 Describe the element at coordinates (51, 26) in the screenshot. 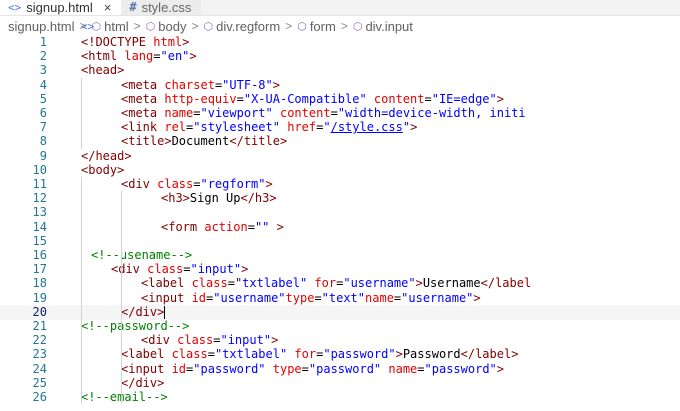

I see `breadcrumb-item-signup-html: <> signup.html` at that location.